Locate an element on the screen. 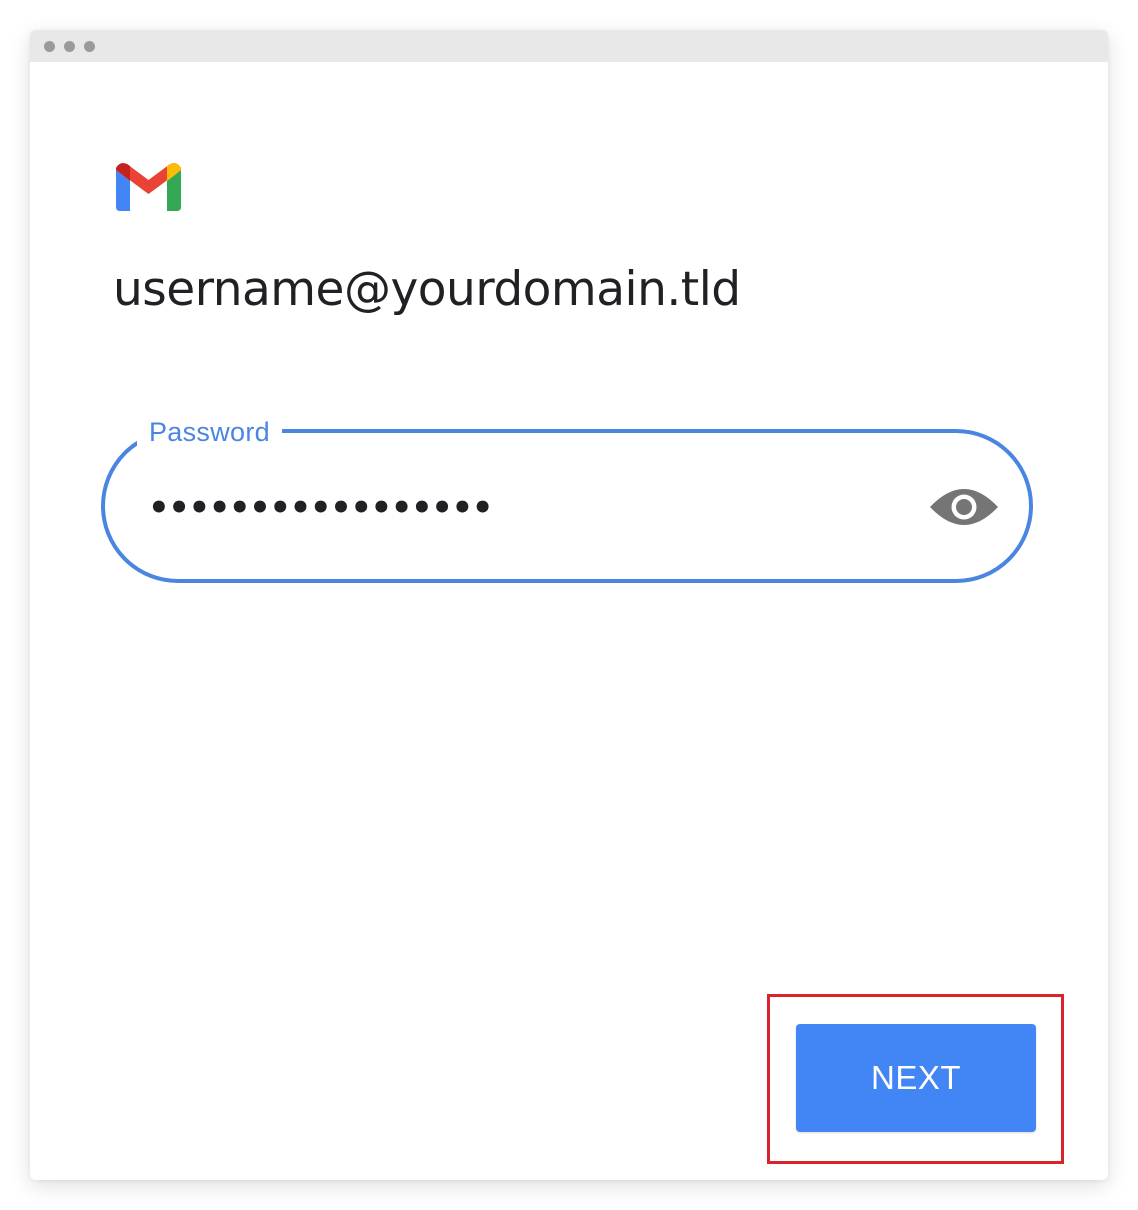 The height and width of the screenshot is (1210, 1138). gmail-logo-icon is located at coordinates (148, 187).